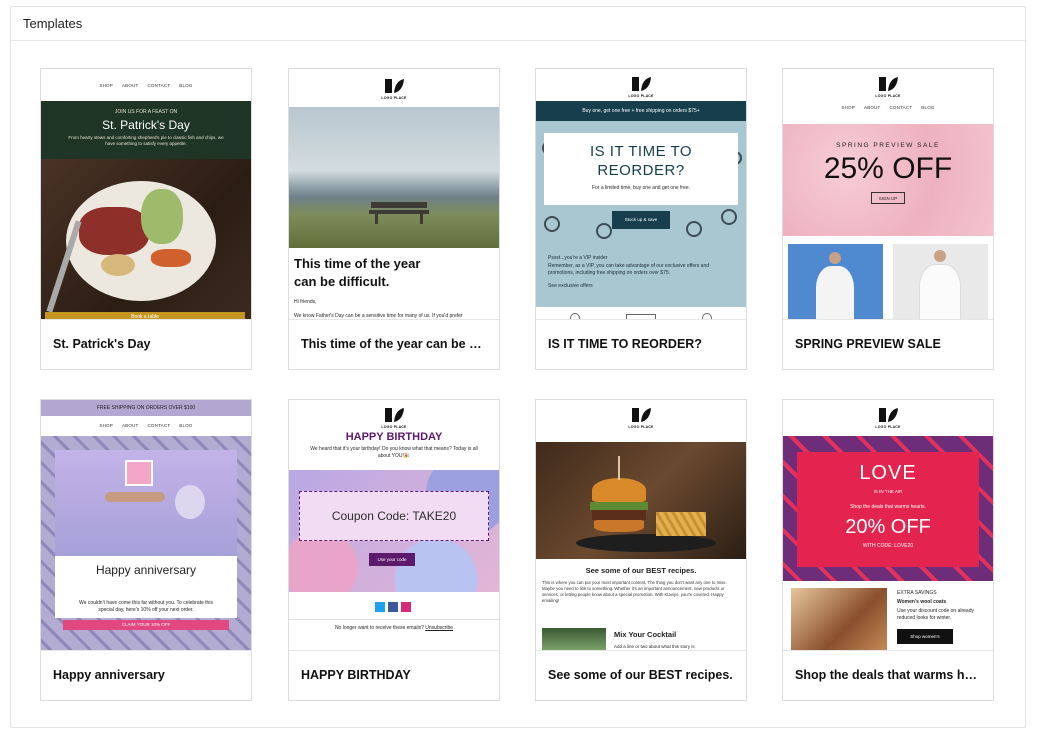  I want to click on email-headline: See some of our BEST recipes., so click(641, 570).